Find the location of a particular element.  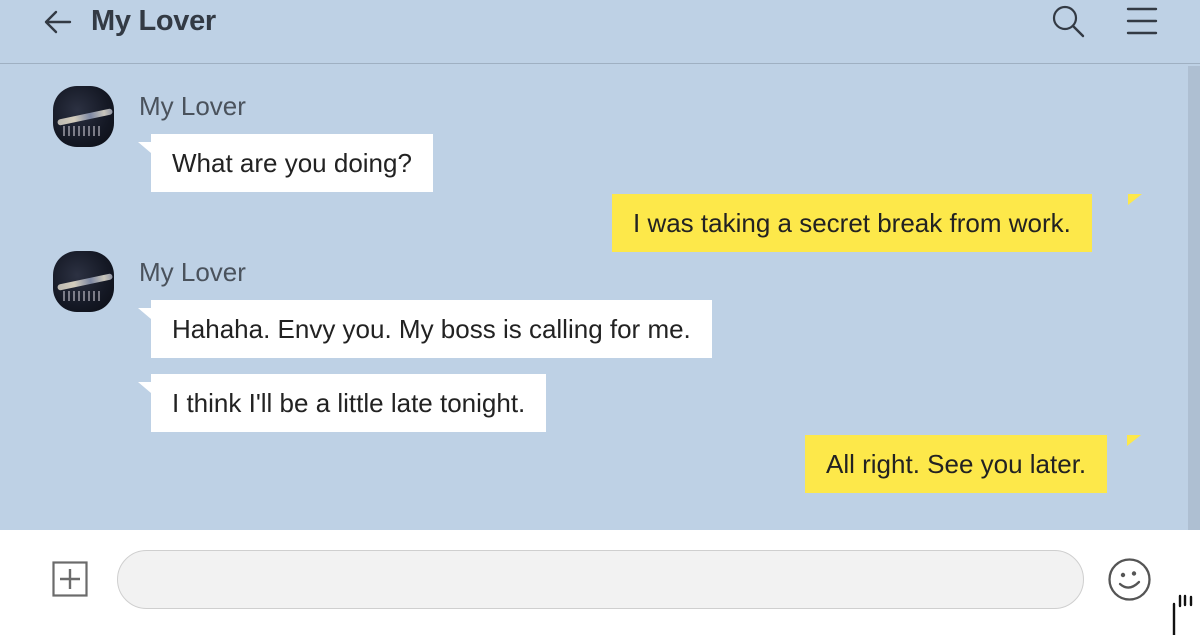

search-icon is located at coordinates (1068, 21).